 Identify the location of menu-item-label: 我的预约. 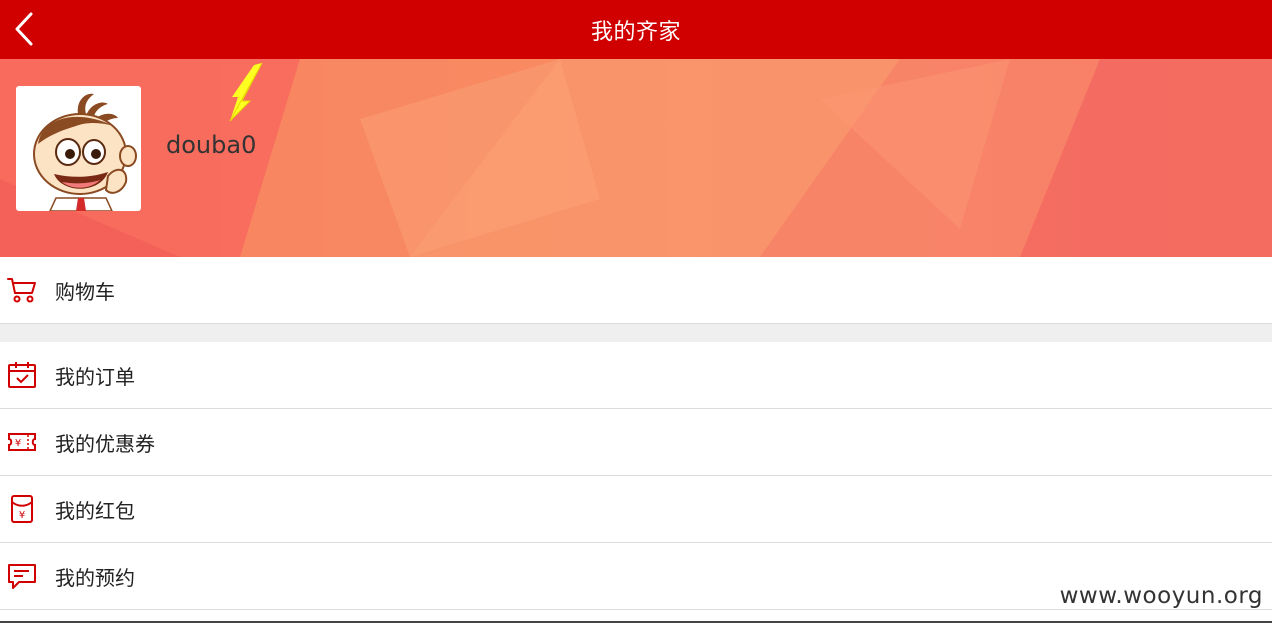
(95, 577).